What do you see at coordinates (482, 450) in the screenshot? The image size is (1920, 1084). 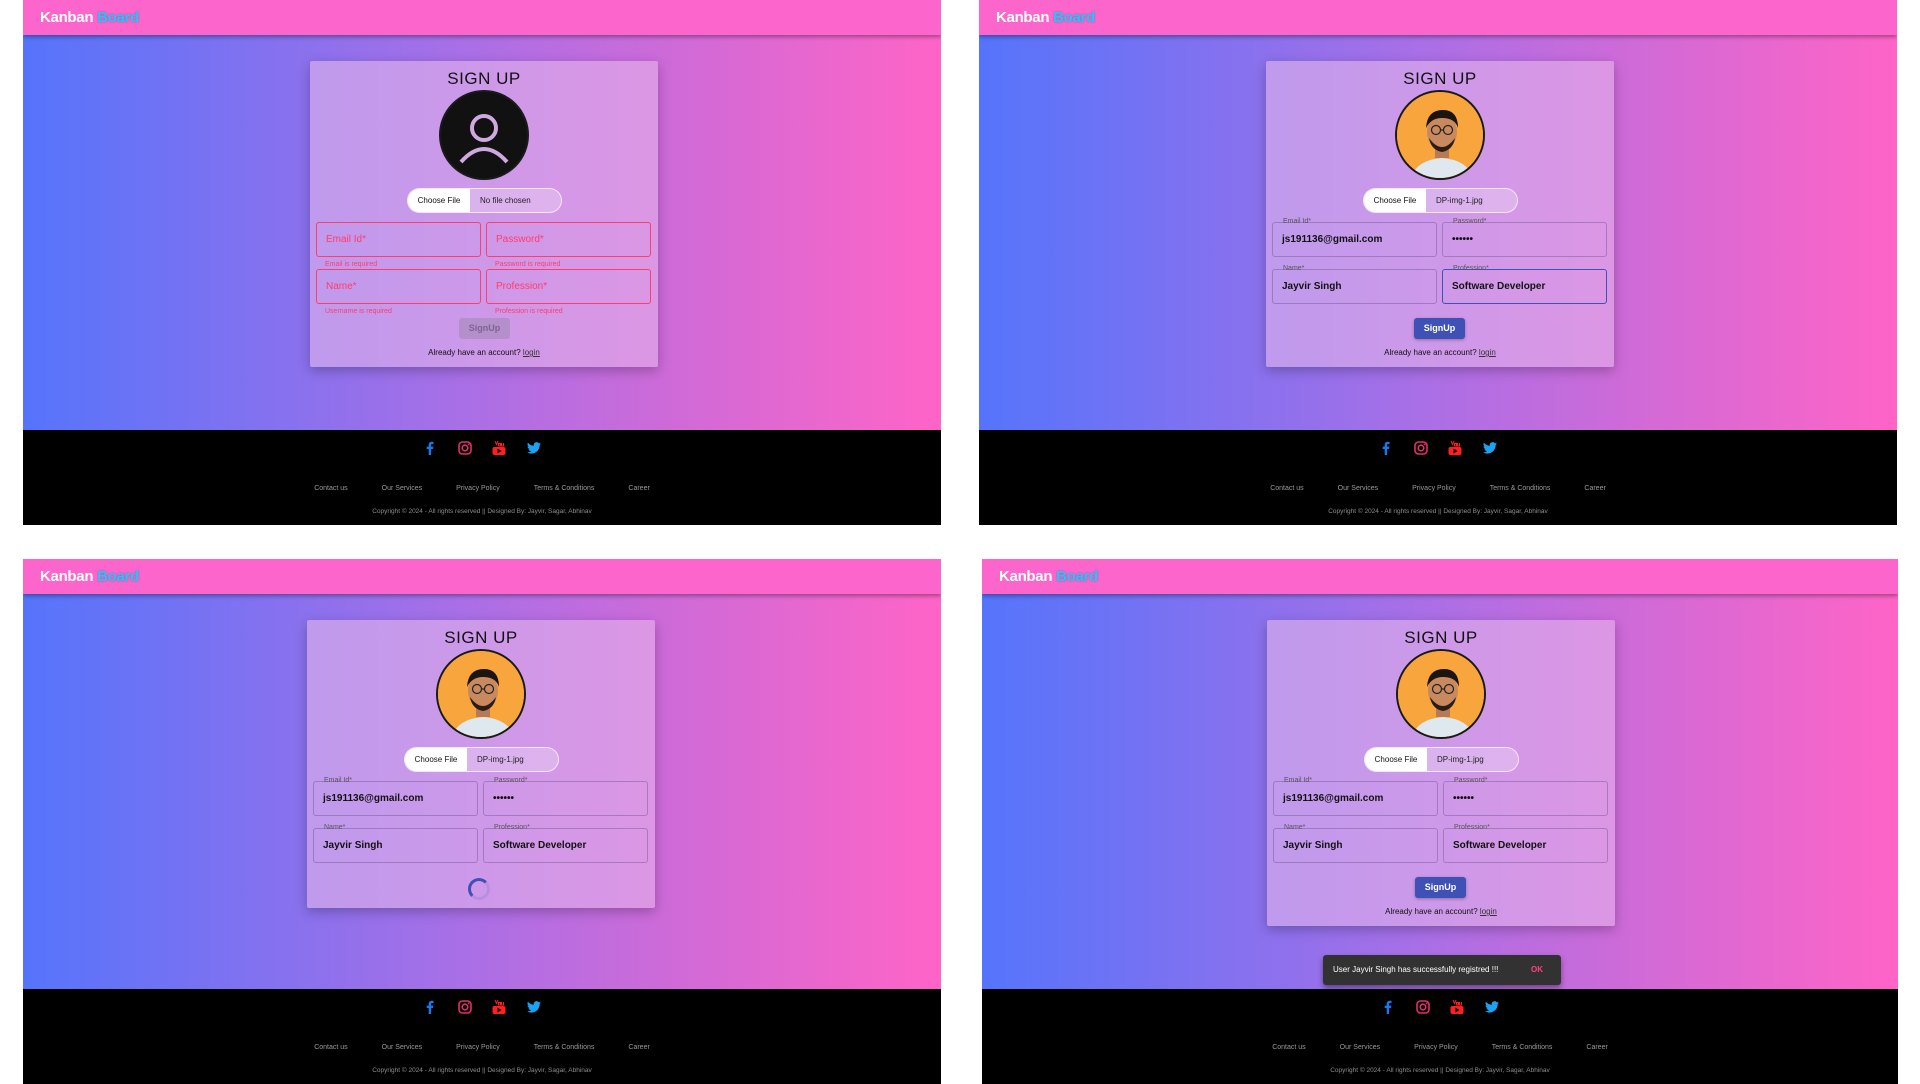 I see `social-links` at bounding box center [482, 450].